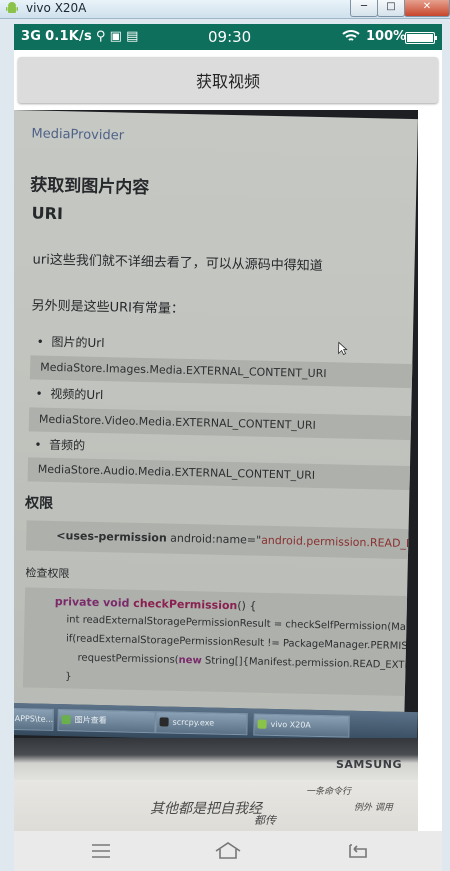  What do you see at coordinates (68, 677) in the screenshot?
I see `code-line: }` at bounding box center [68, 677].